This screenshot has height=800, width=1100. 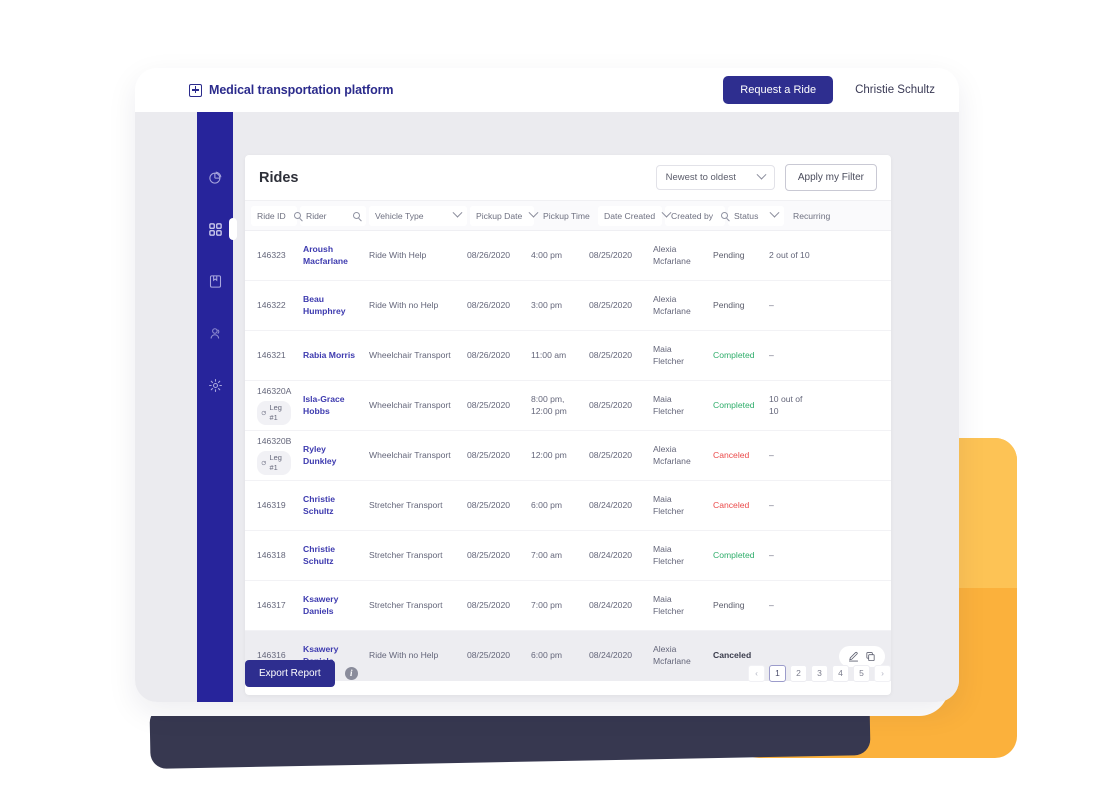 What do you see at coordinates (271, 215) in the screenshot?
I see `filter-label: Ride ID` at bounding box center [271, 215].